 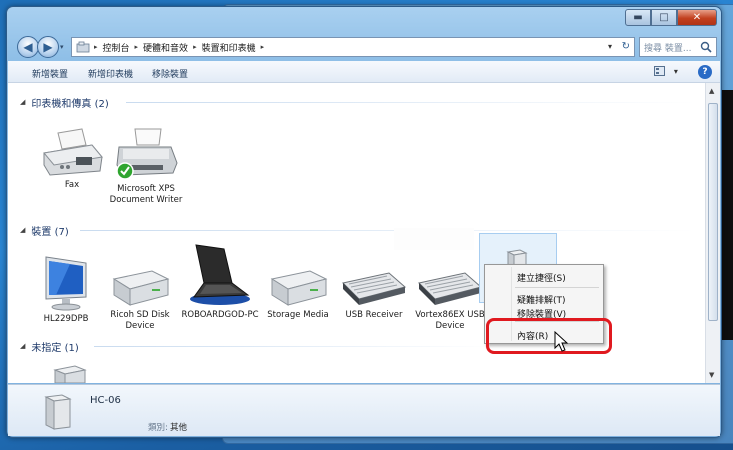 I want to click on view-icon, so click(x=659, y=71).